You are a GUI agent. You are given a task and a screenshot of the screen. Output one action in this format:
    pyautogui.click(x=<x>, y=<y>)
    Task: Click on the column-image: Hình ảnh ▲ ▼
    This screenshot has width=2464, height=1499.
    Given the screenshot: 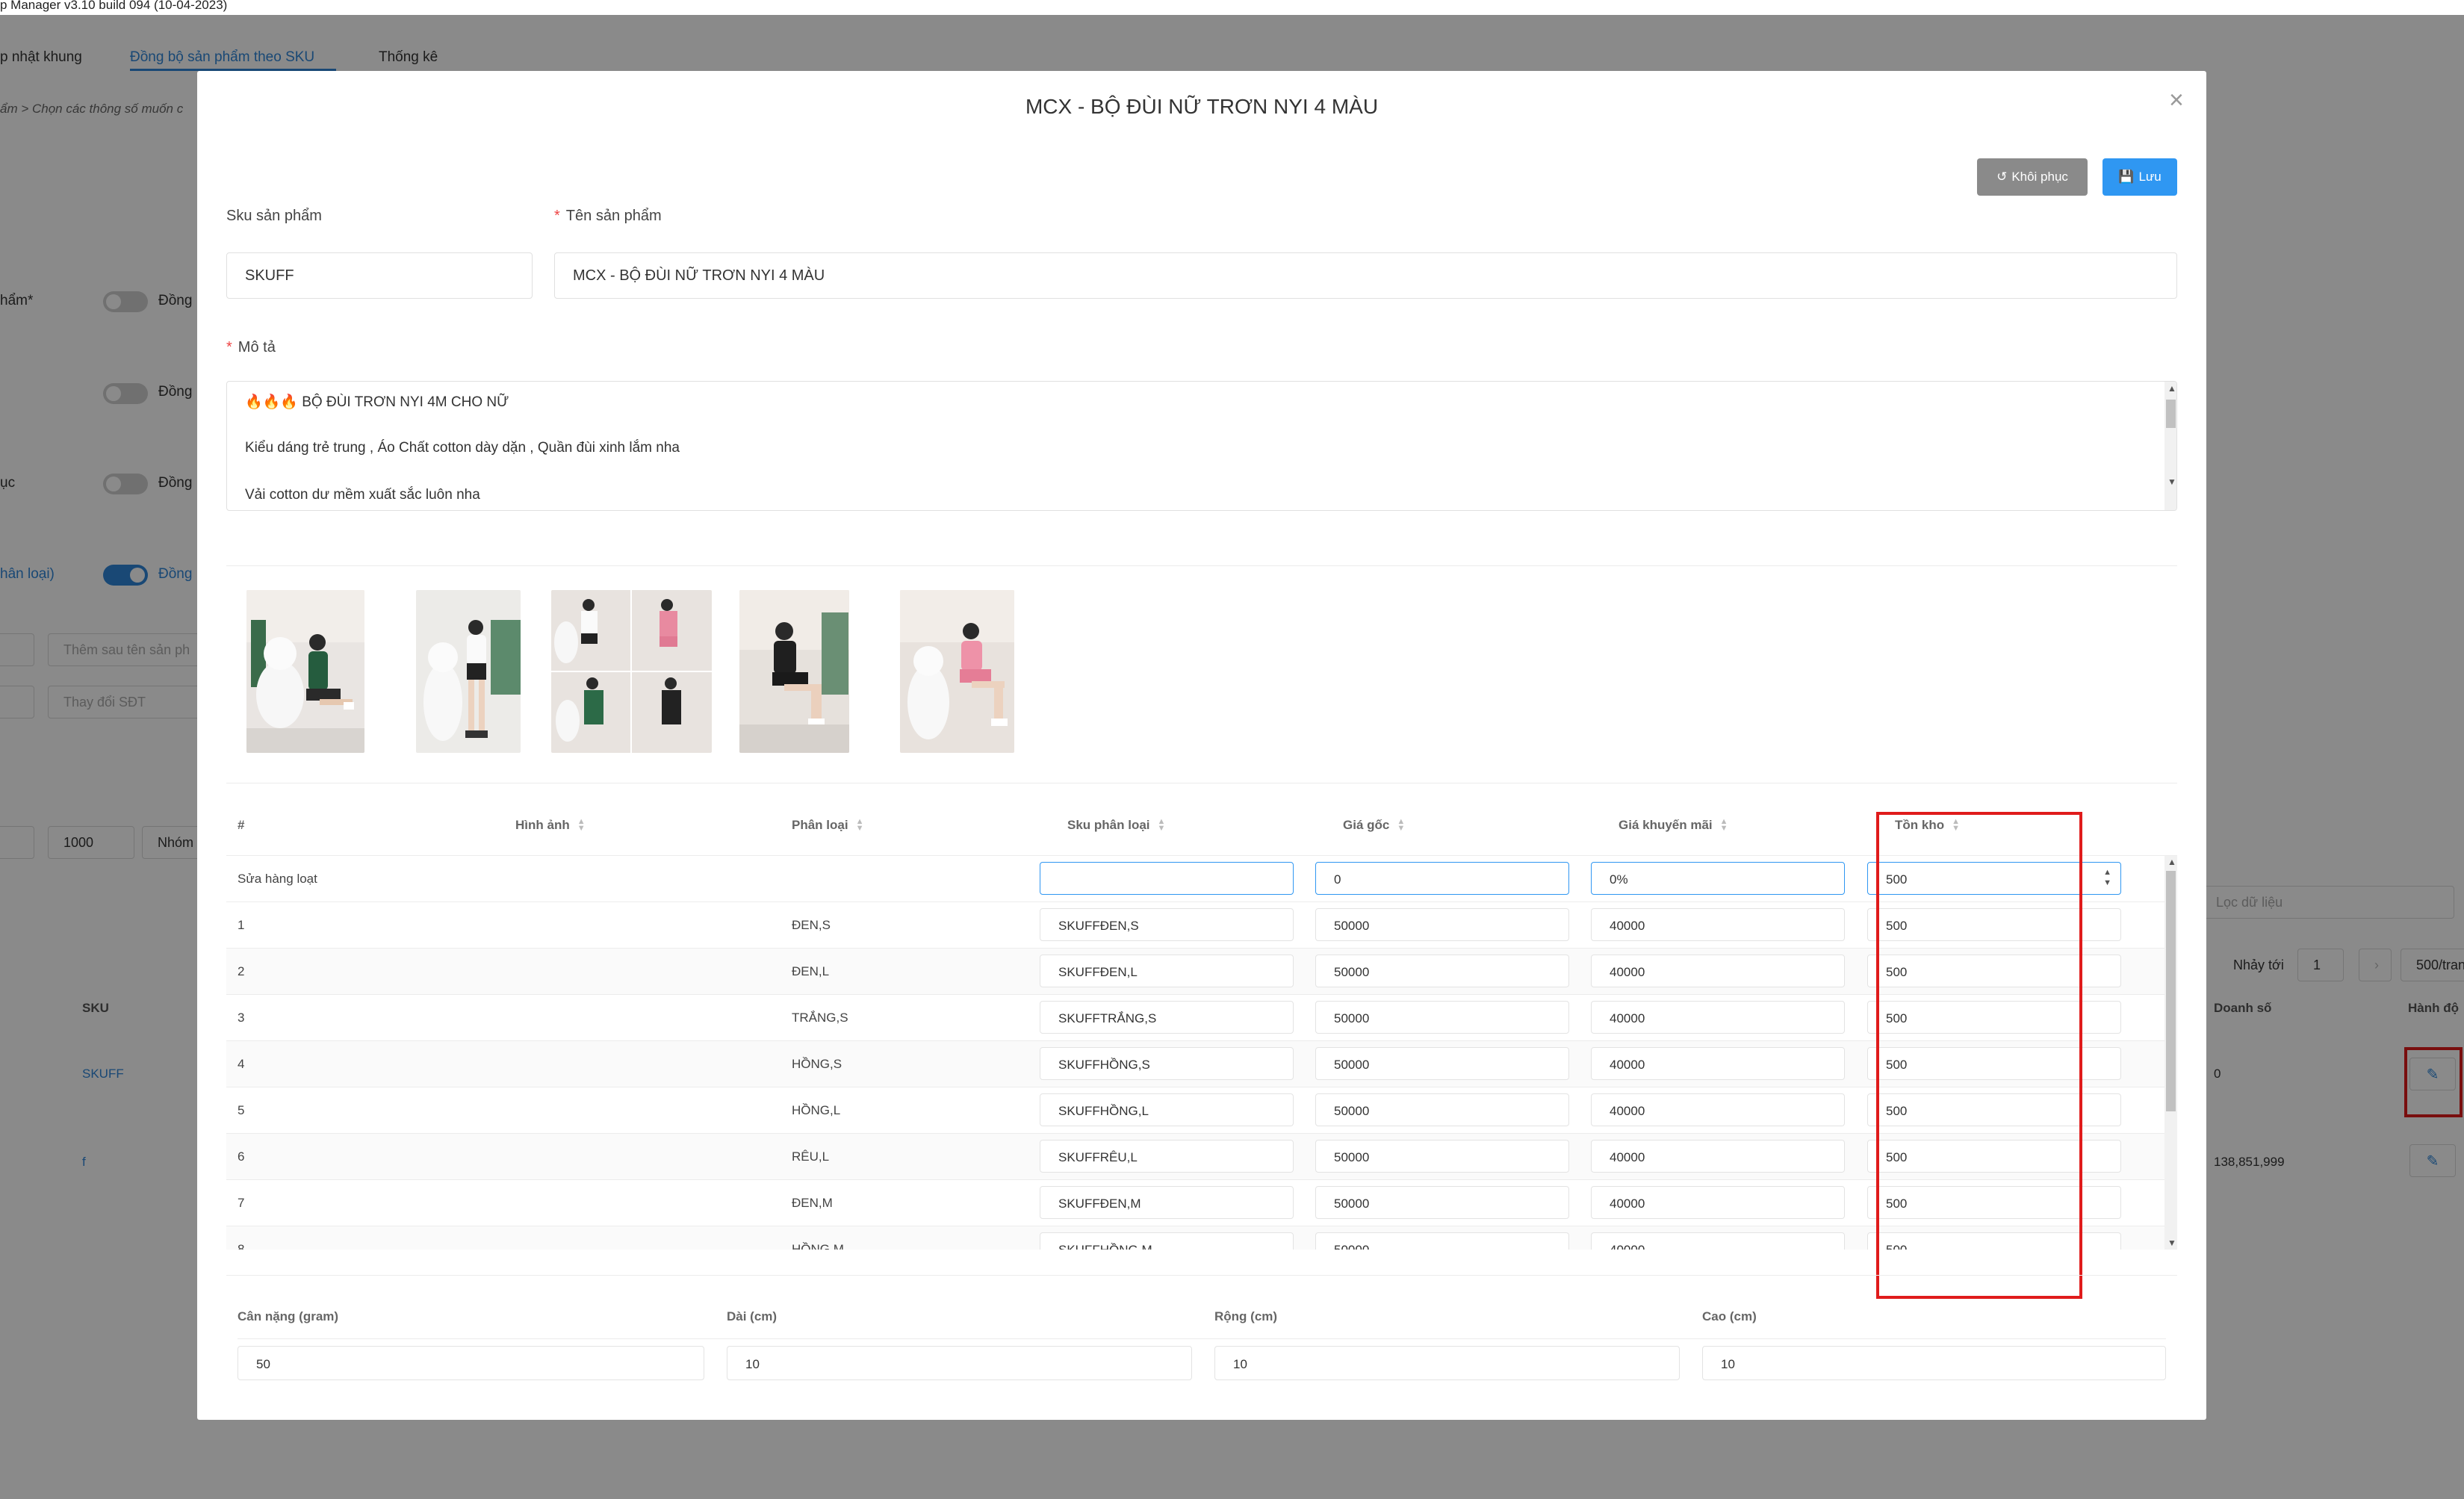 What is the action you would take?
    pyautogui.click(x=550, y=825)
    